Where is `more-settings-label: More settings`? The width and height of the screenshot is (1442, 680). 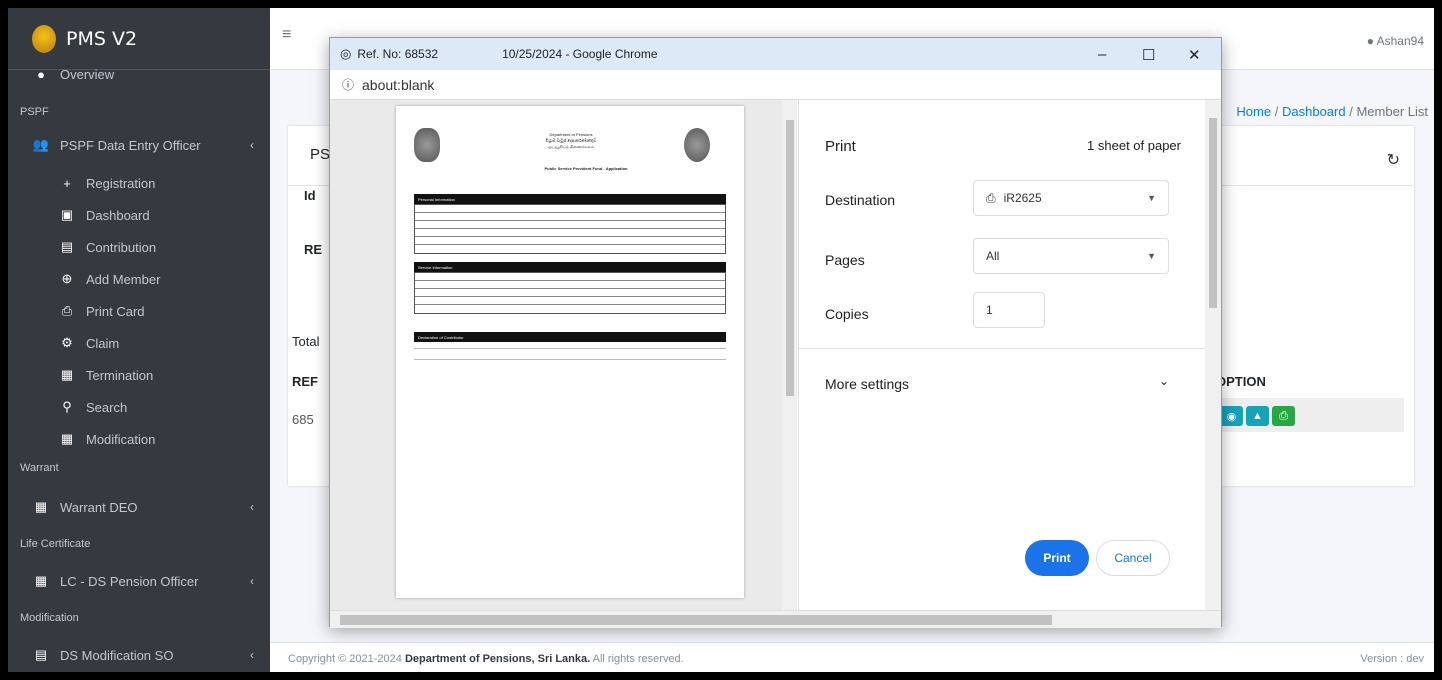 more-settings-label: More settings is located at coordinates (867, 384).